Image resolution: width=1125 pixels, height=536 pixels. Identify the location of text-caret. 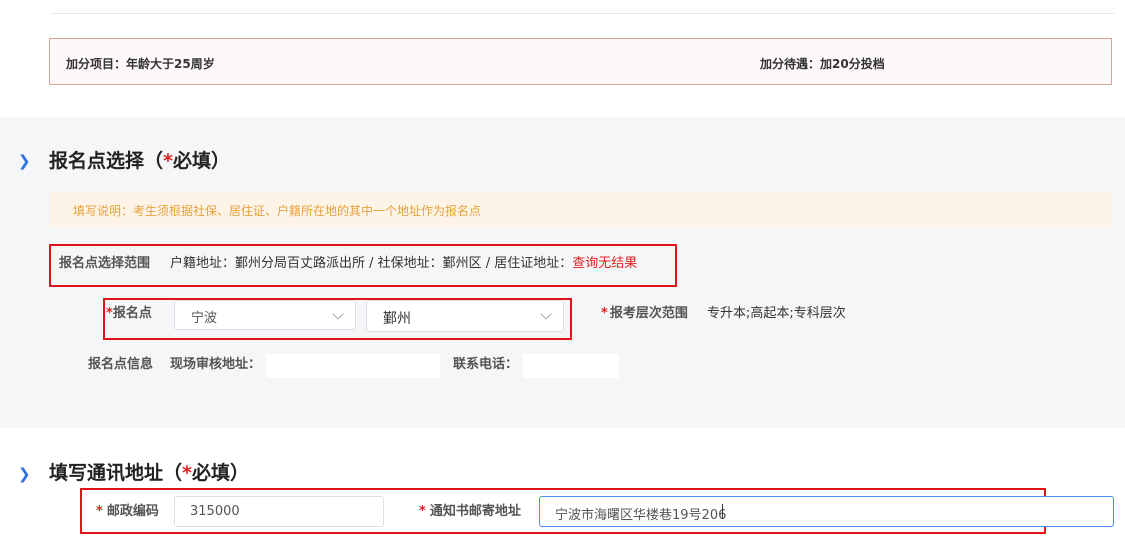
(722, 511).